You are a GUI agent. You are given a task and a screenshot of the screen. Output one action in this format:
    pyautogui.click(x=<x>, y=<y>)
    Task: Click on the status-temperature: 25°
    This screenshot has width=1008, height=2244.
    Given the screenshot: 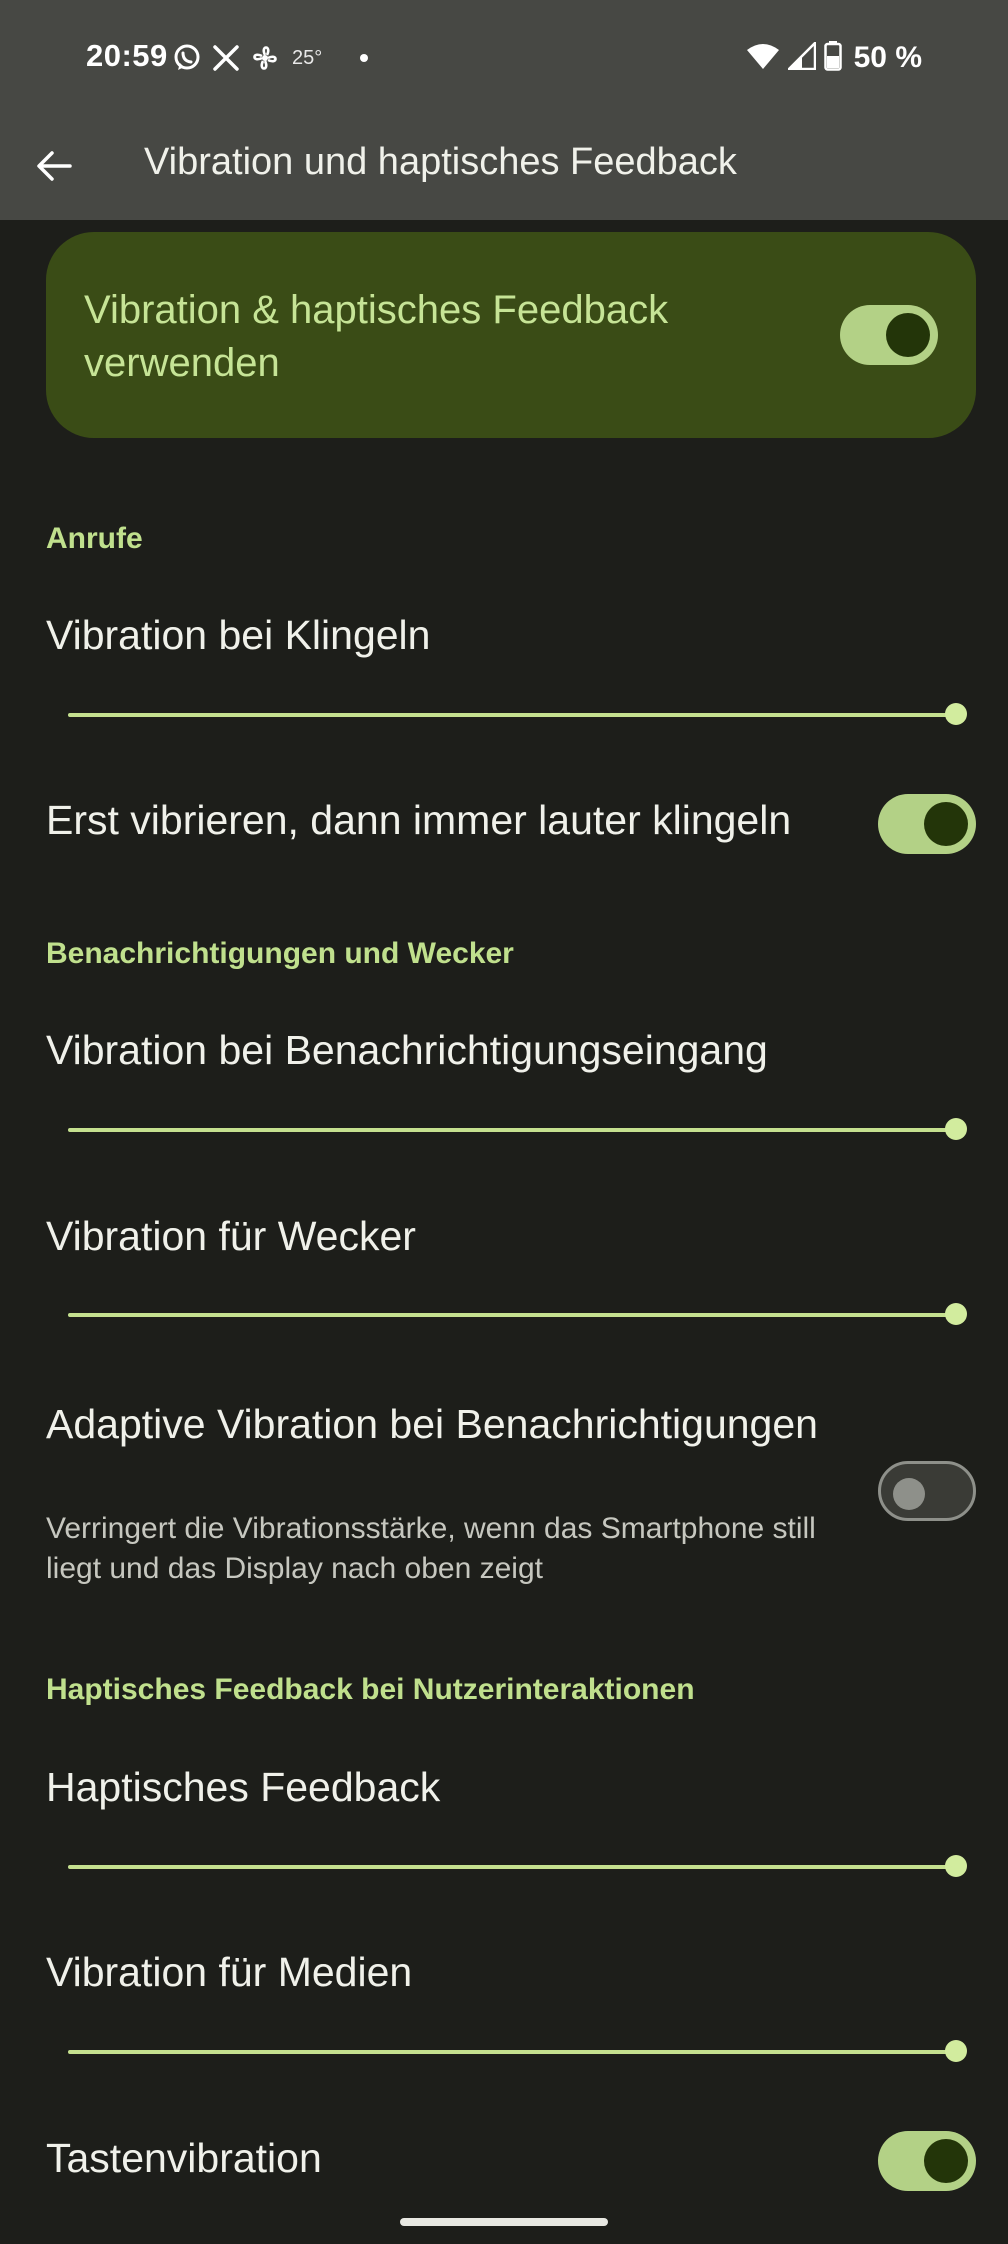 What is the action you would take?
    pyautogui.click(x=307, y=57)
    